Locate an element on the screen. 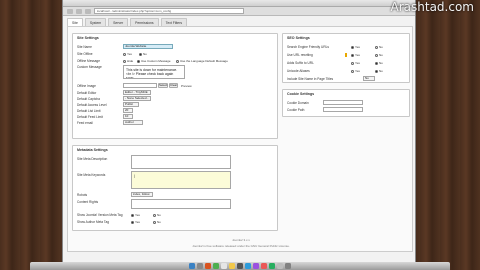  reload-icon is located at coordinates (88, 11).